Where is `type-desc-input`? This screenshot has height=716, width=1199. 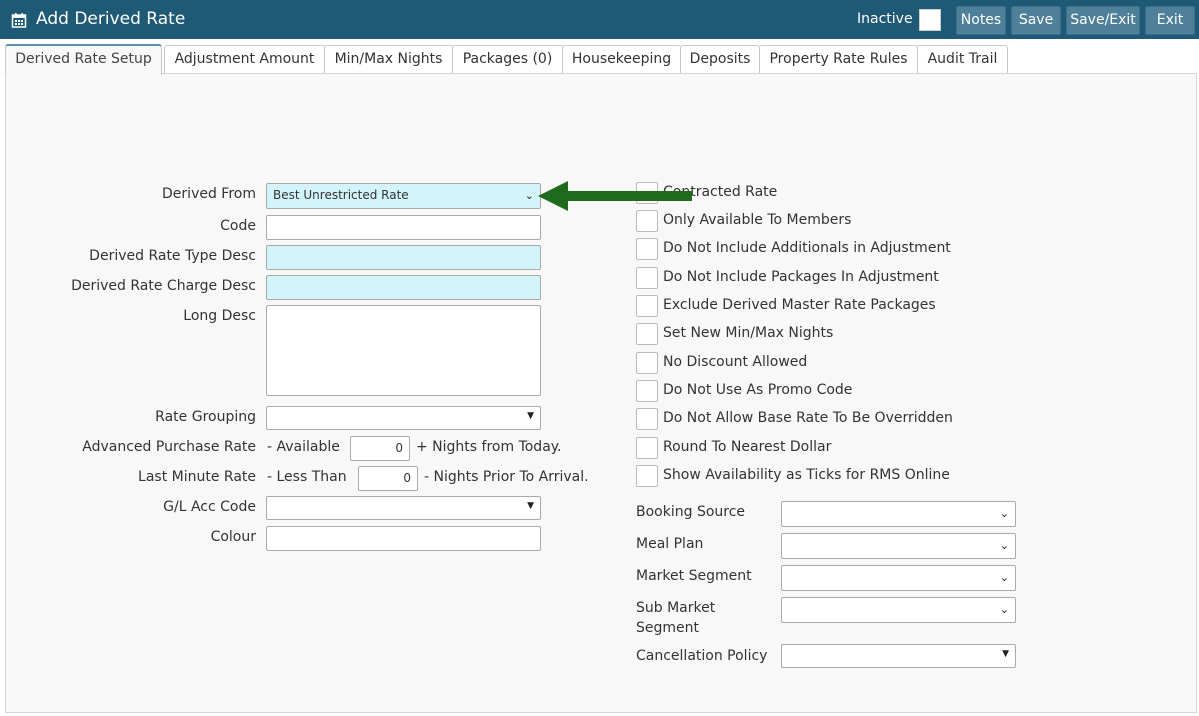
type-desc-input is located at coordinates (403, 257).